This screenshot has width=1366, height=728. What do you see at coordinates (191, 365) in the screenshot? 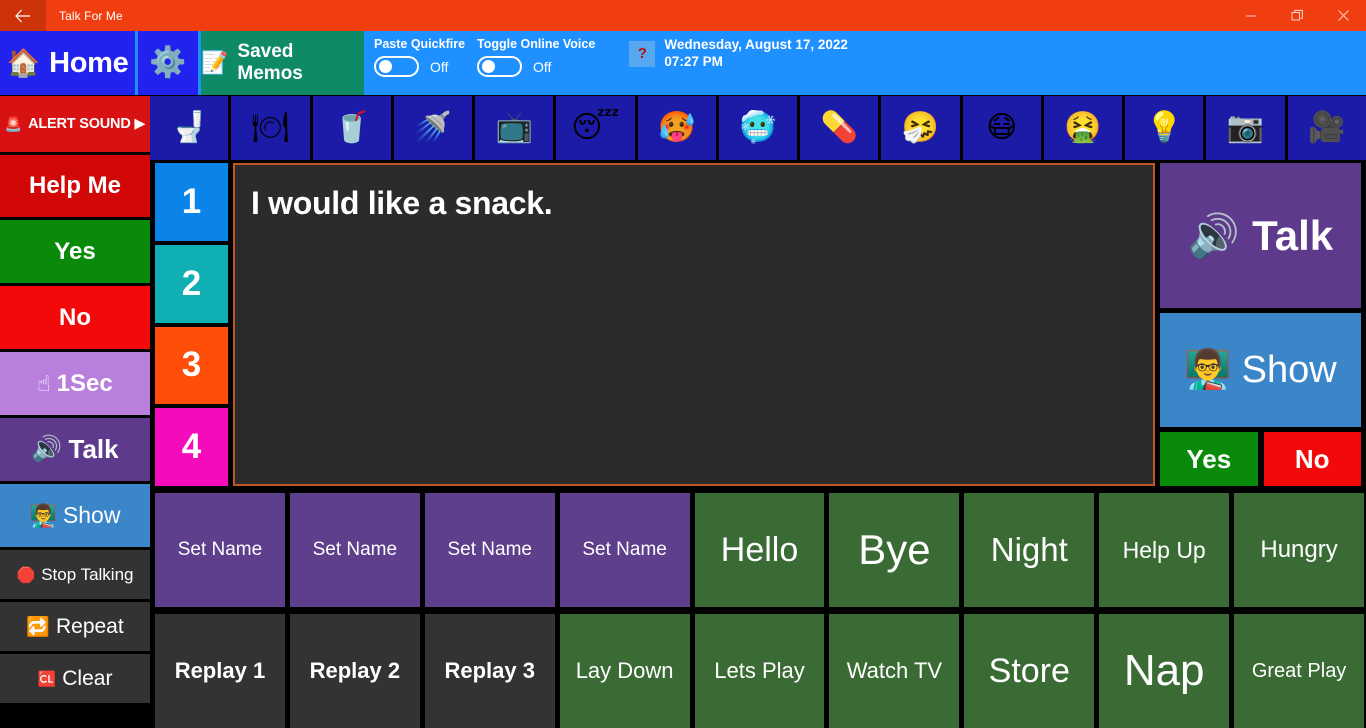
I see `number-tile-3: 3` at bounding box center [191, 365].